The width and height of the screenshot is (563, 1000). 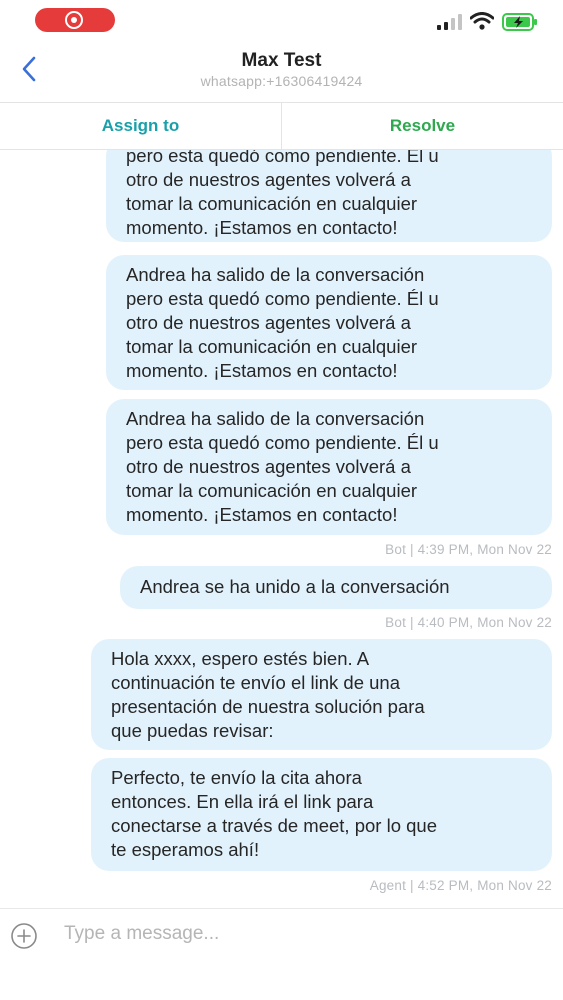 What do you see at coordinates (468, 622) in the screenshot?
I see `message-meta: Bot | 4:40 PM, Mon Nov 22` at bounding box center [468, 622].